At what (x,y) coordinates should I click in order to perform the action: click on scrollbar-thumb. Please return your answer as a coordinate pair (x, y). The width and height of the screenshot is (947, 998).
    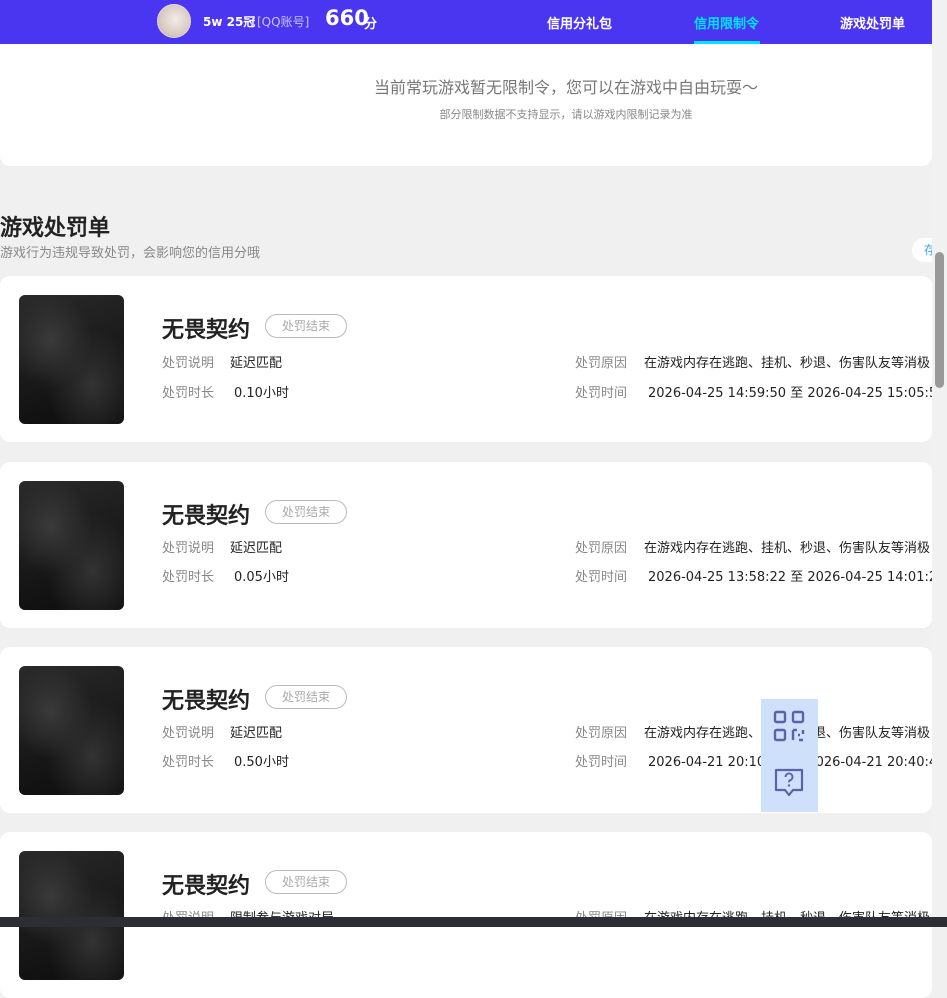
    Looking at the image, I should click on (939, 320).